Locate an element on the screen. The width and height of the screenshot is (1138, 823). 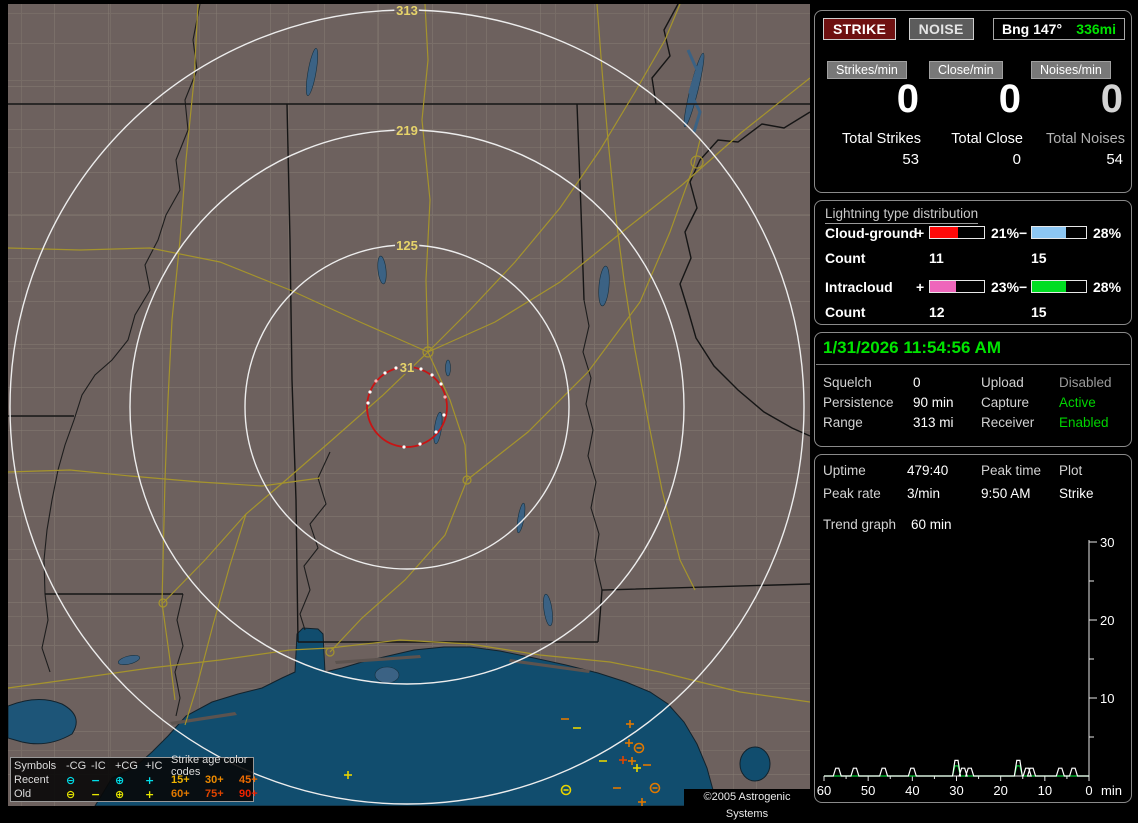
legend-symbol-header: -CG is located at coordinates (76, 766).